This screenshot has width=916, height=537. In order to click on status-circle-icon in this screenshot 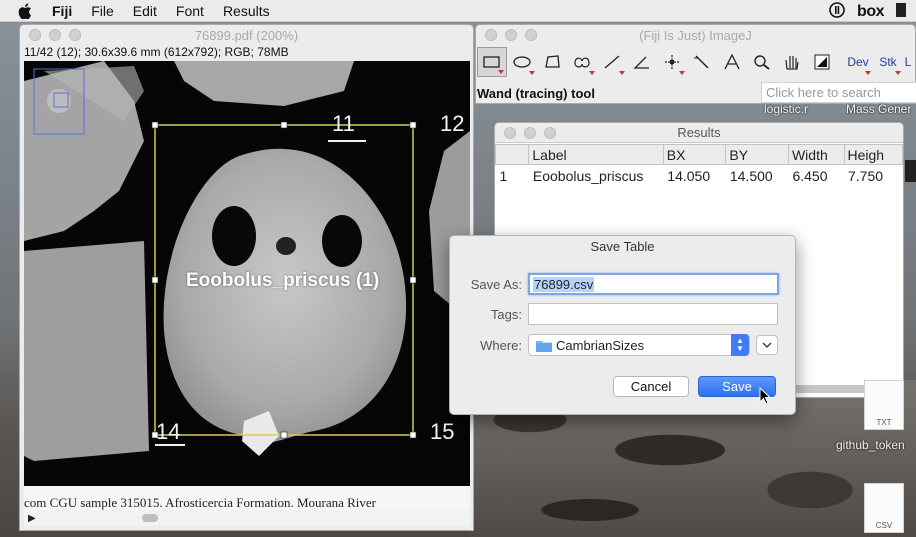, I will do `click(837, 11)`.